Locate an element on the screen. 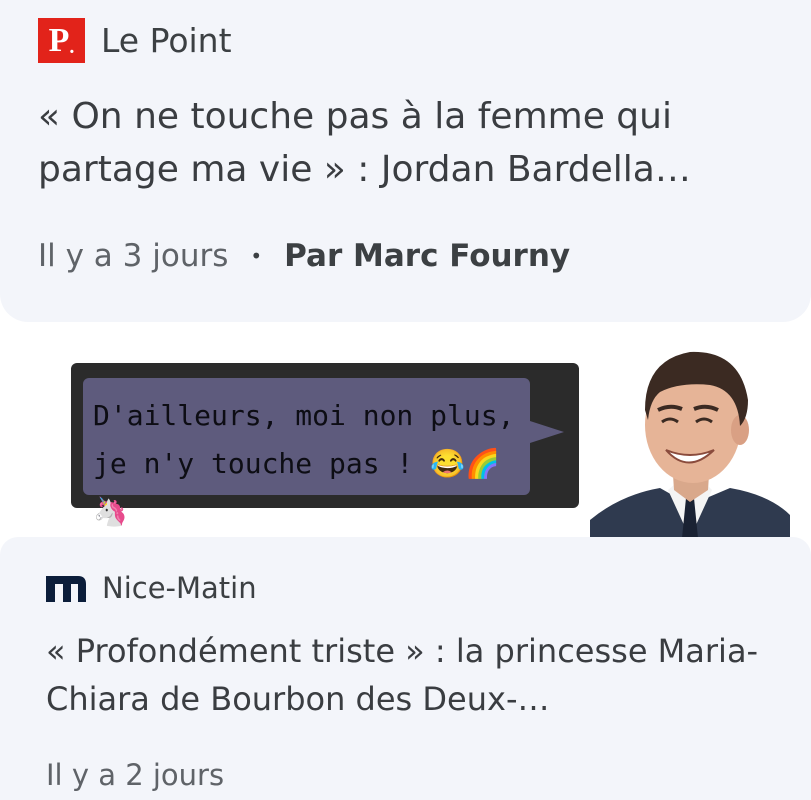 This screenshot has width=811, height=800. person-photo is located at coordinates (690, 434).